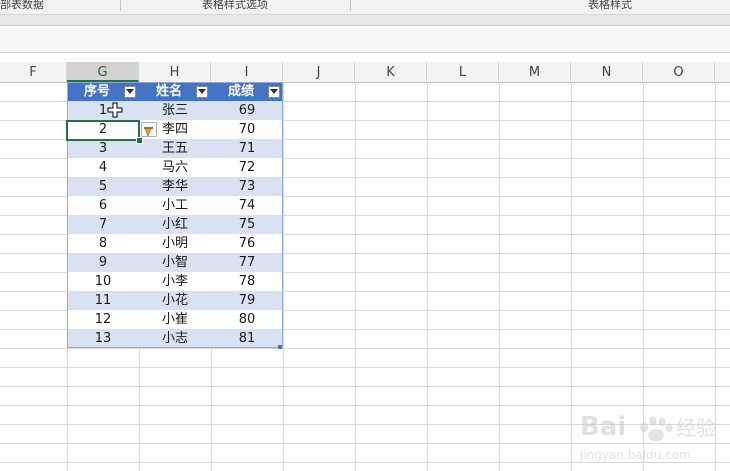 This screenshot has height=471, width=730. I want to click on table-cell-name: 小工, so click(175, 205).